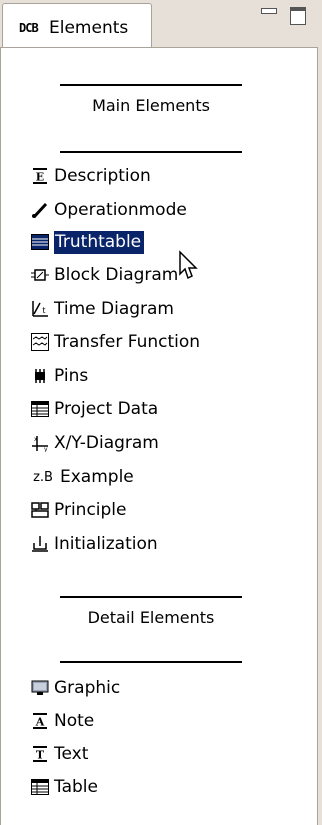  I want to click on item-project-data: Project Data, so click(94, 409).